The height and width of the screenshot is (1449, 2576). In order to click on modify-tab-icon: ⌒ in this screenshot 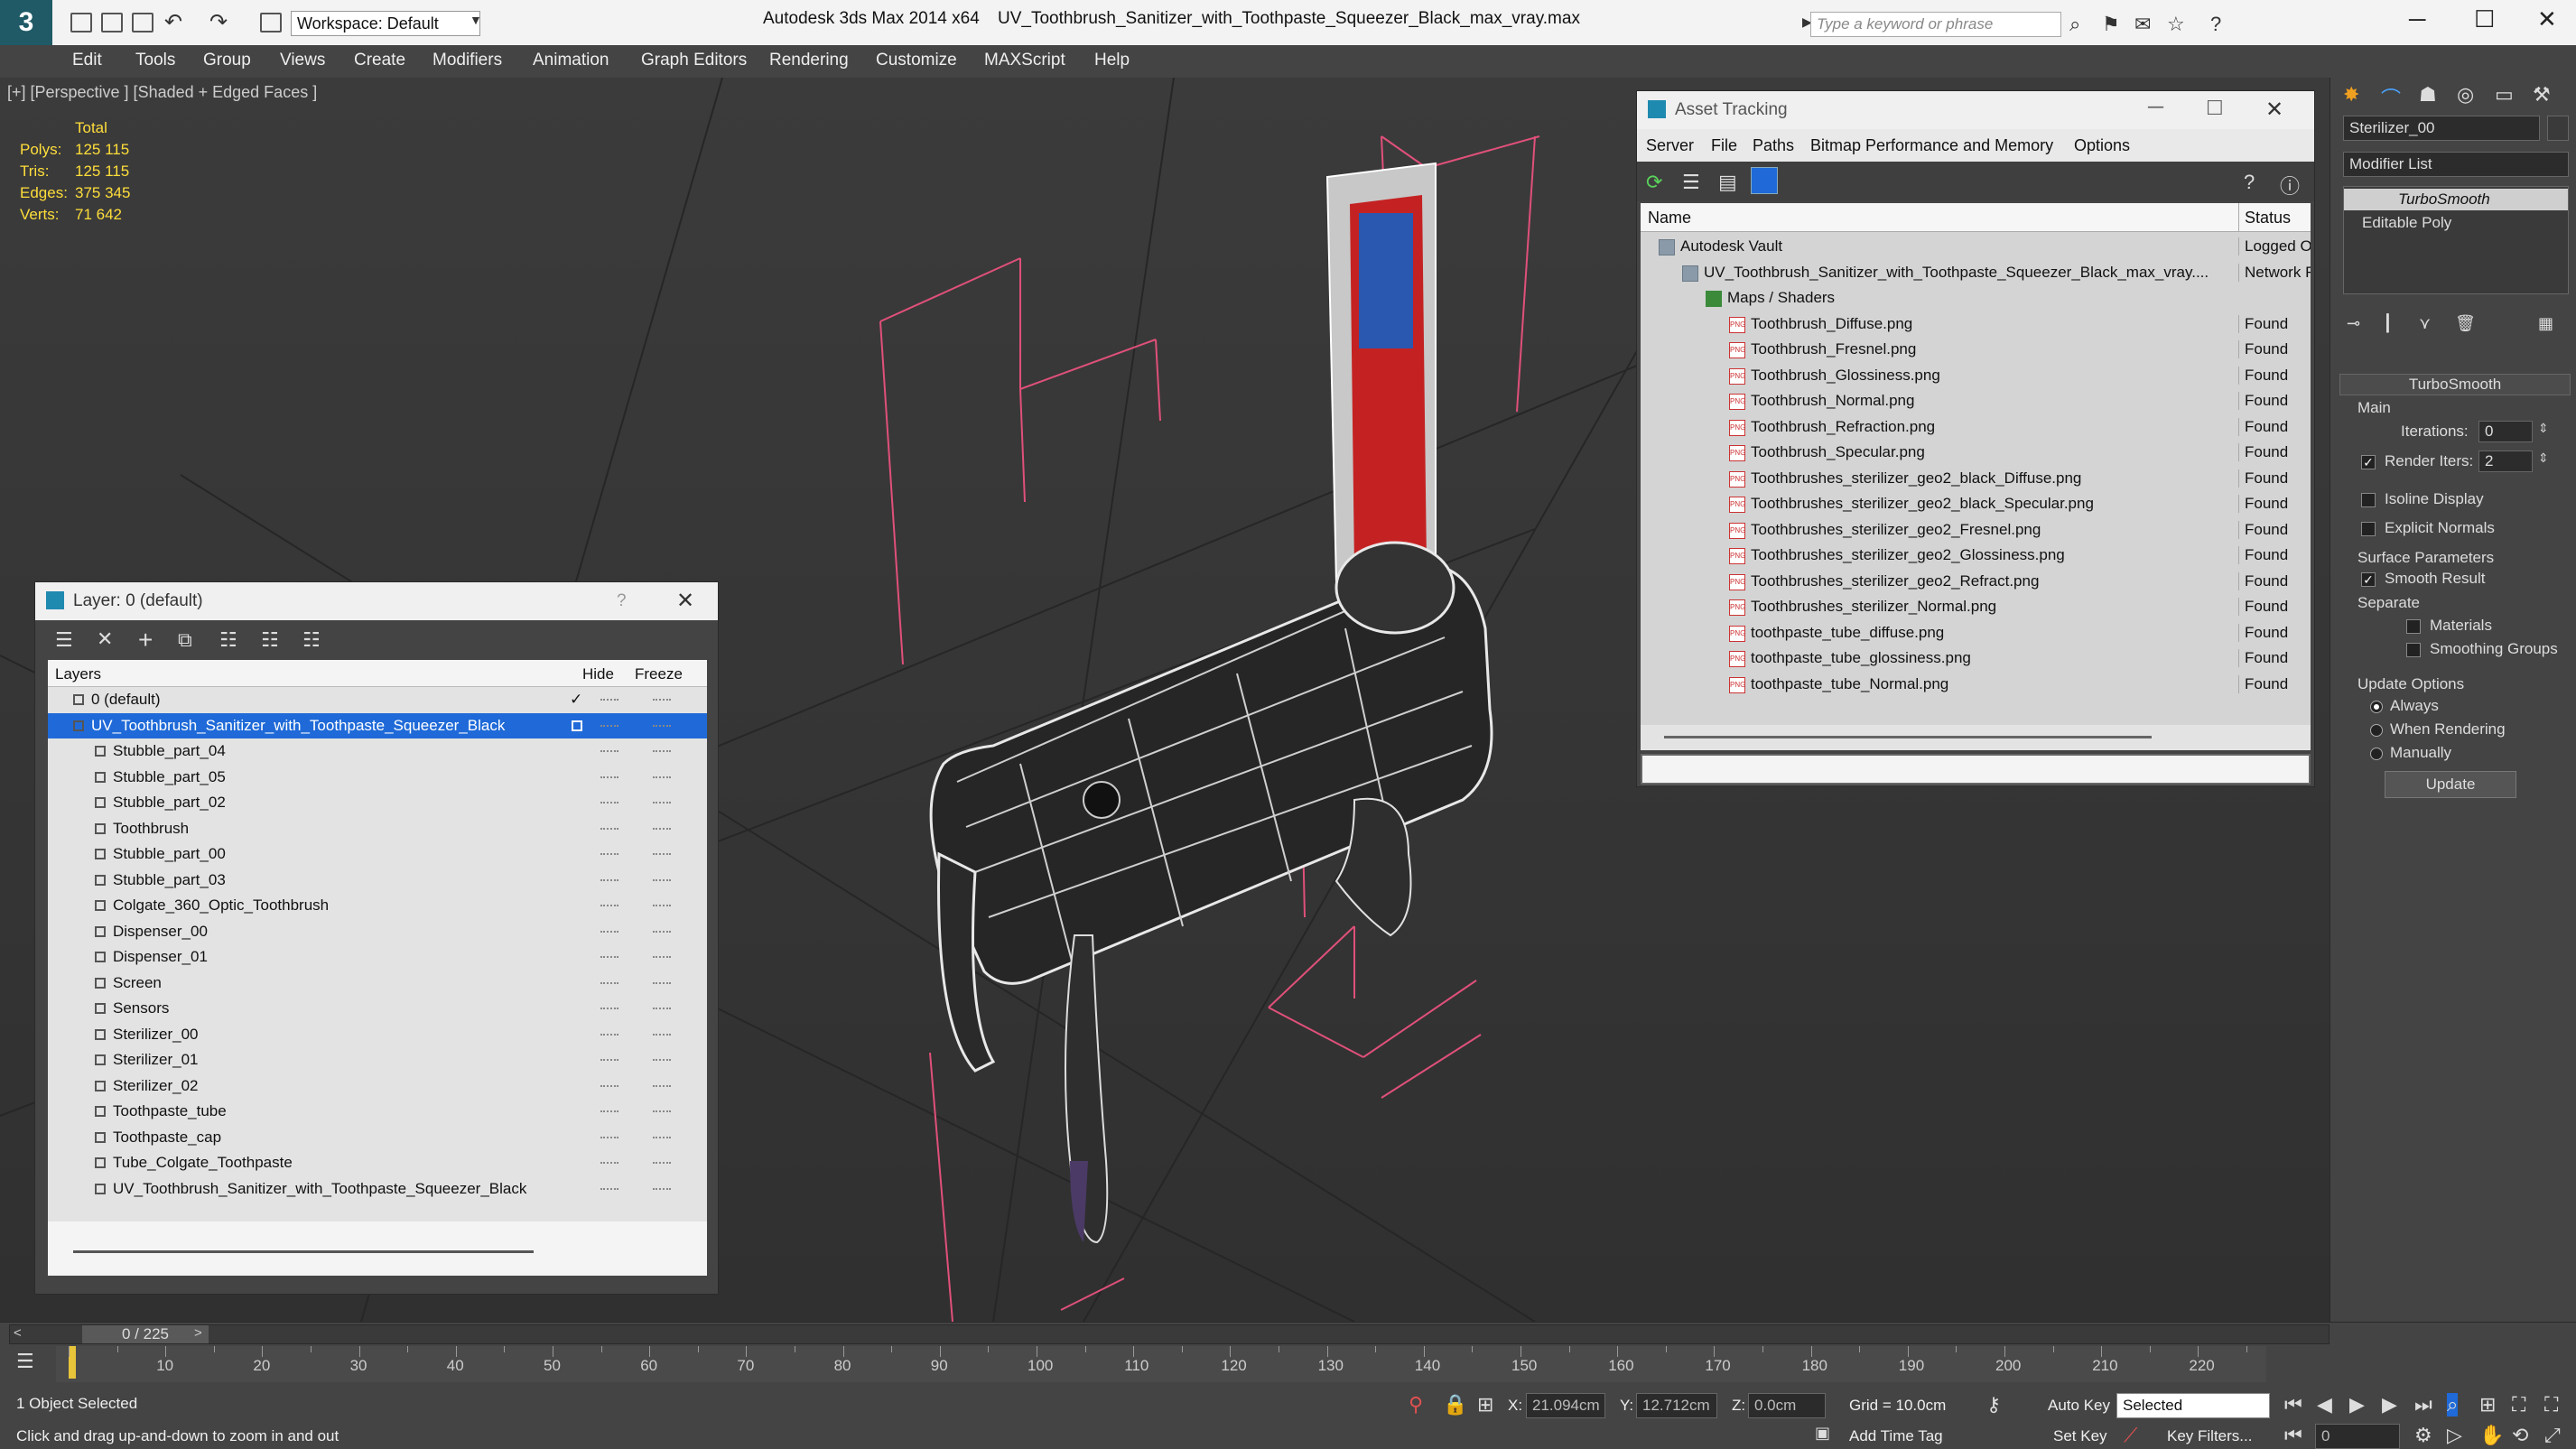, I will do `click(2391, 97)`.